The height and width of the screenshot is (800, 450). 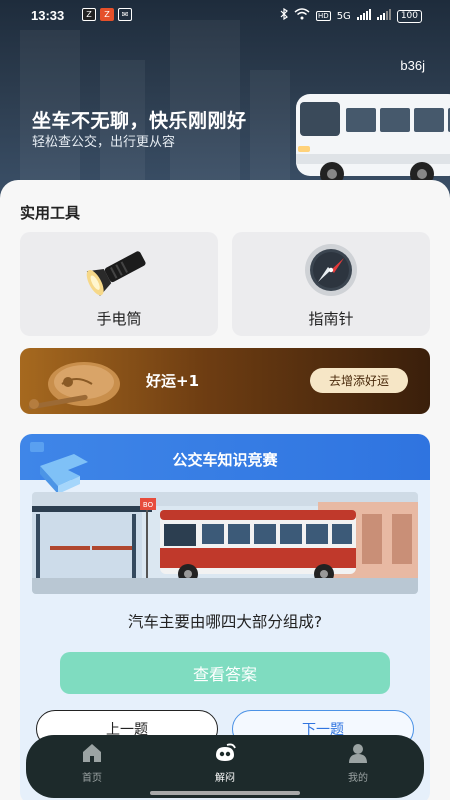 I want to click on tab-relief: 解闷, so click(x=225, y=763).